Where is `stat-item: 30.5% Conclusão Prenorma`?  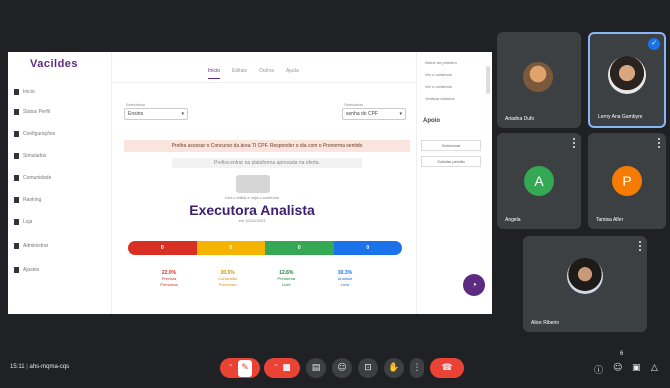 stat-item: 30.5% Conclusão Prenorma is located at coordinates (228, 278).